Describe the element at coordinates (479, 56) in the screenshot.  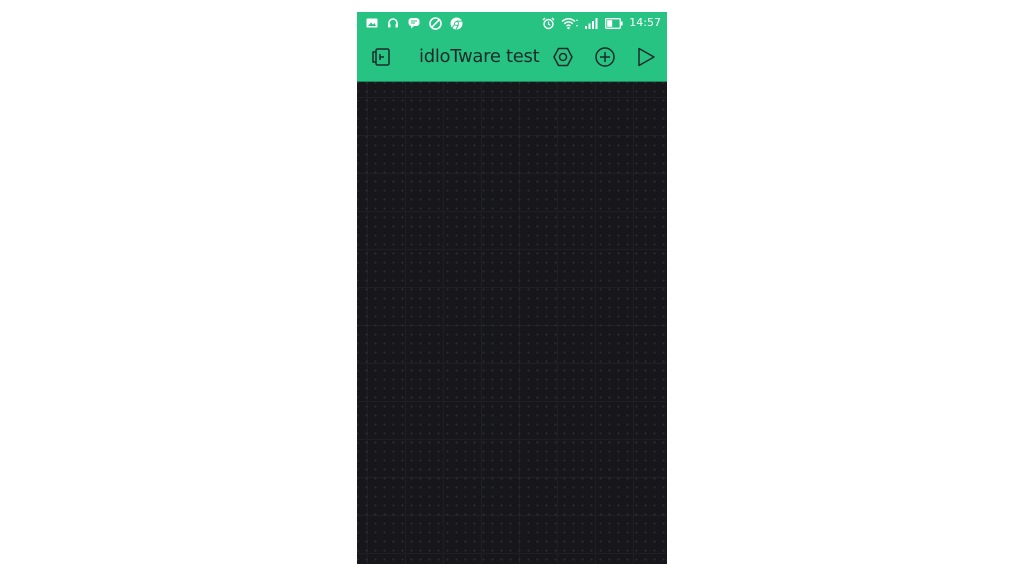
I see `project-title: idloTware test` at that location.